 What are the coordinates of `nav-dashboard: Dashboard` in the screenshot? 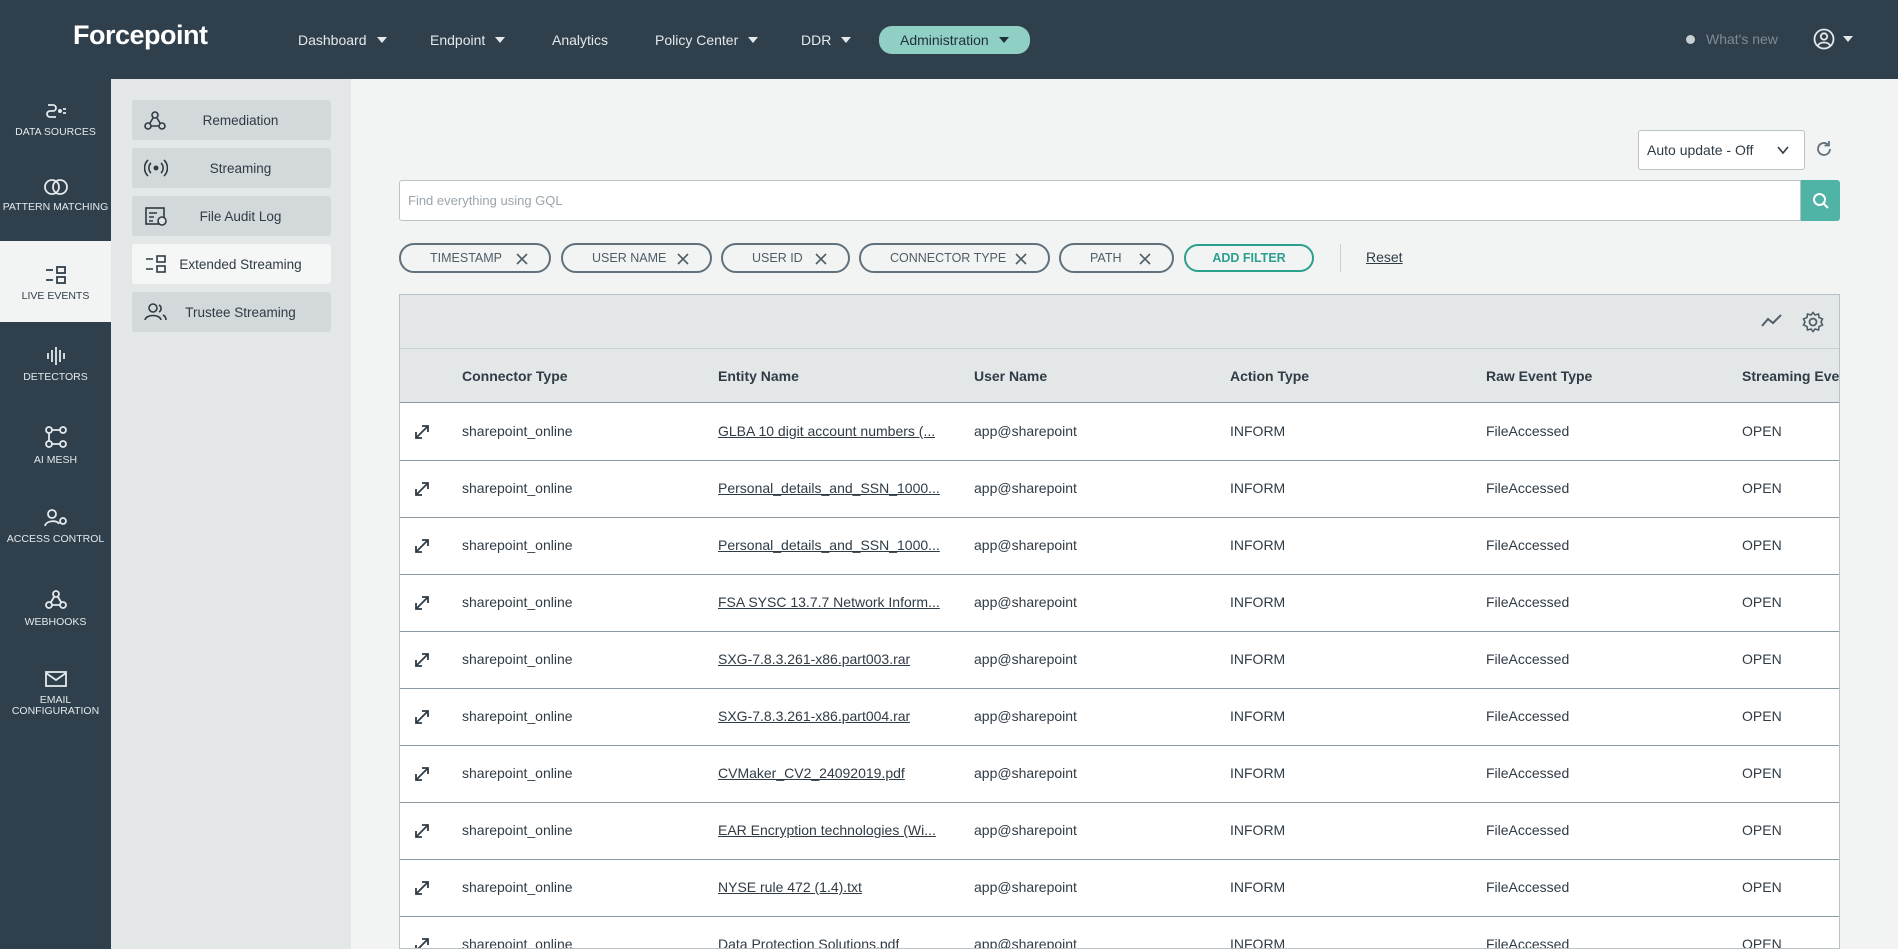 It's located at (342, 40).